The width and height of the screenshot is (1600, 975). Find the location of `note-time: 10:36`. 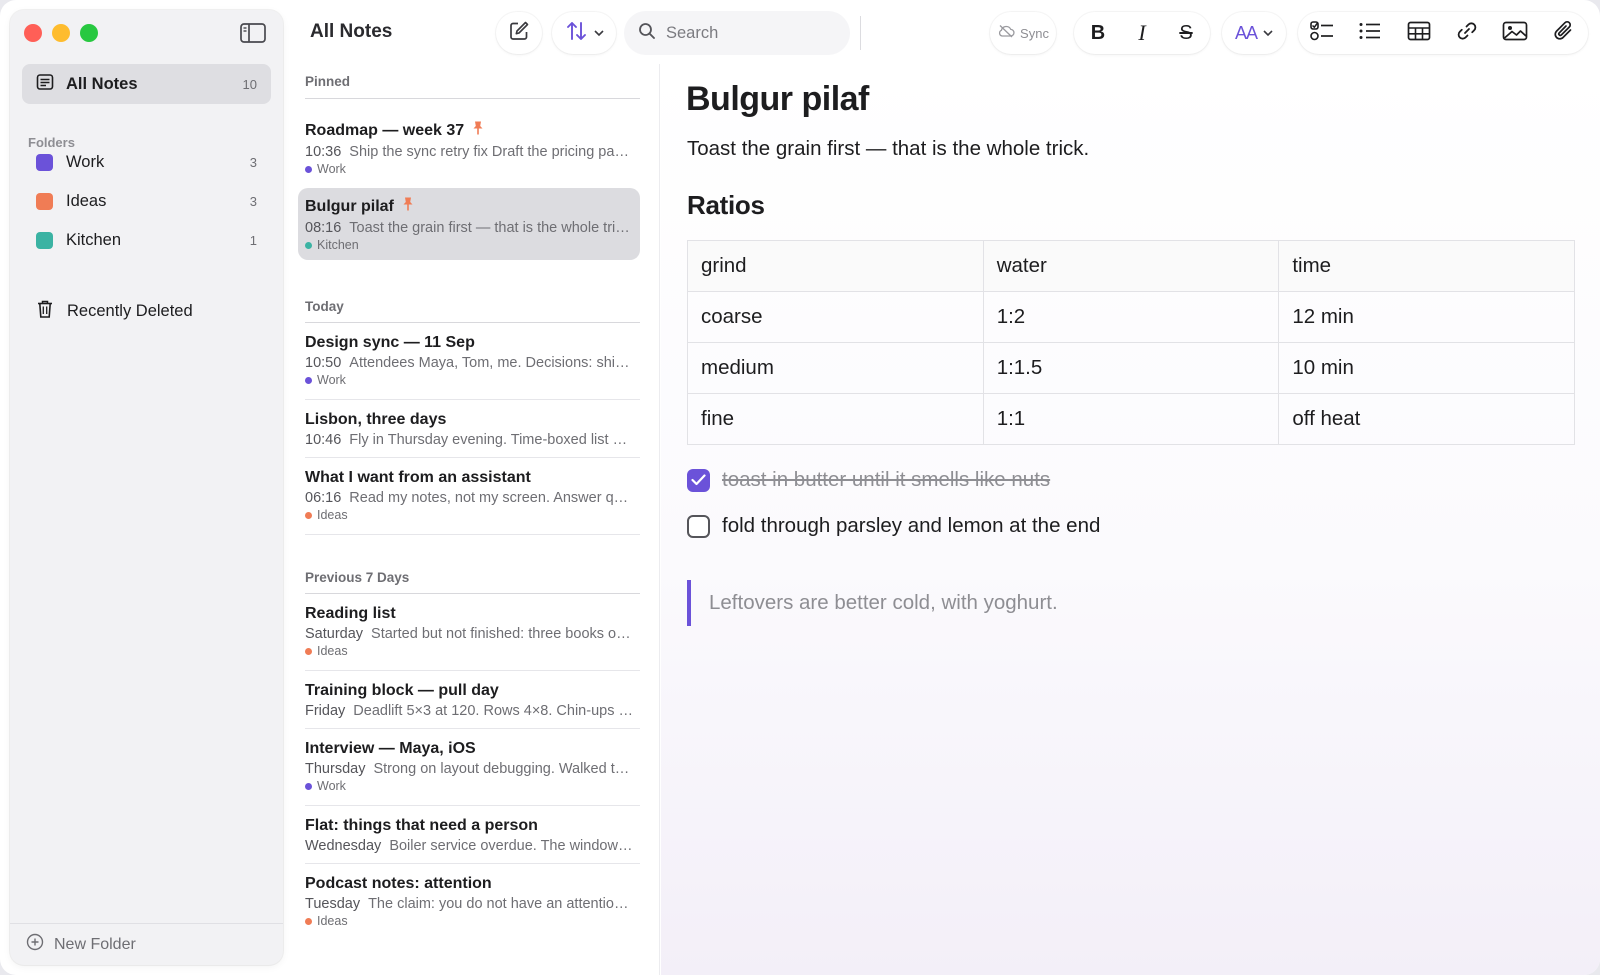

note-time: 10:36 is located at coordinates (323, 152).